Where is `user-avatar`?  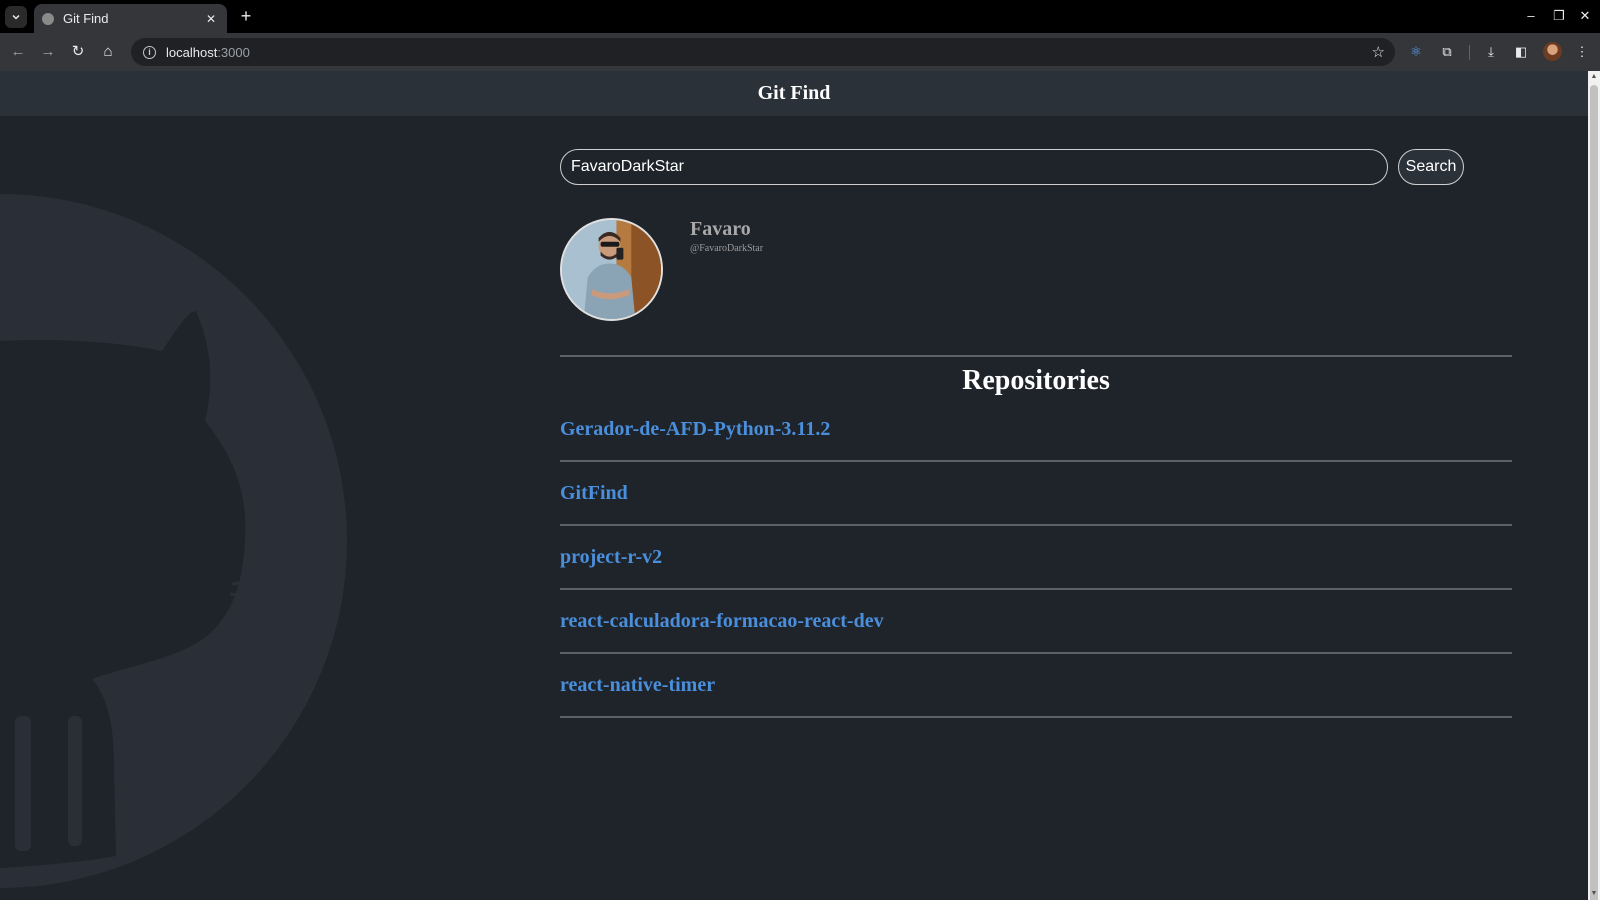 user-avatar is located at coordinates (611, 269).